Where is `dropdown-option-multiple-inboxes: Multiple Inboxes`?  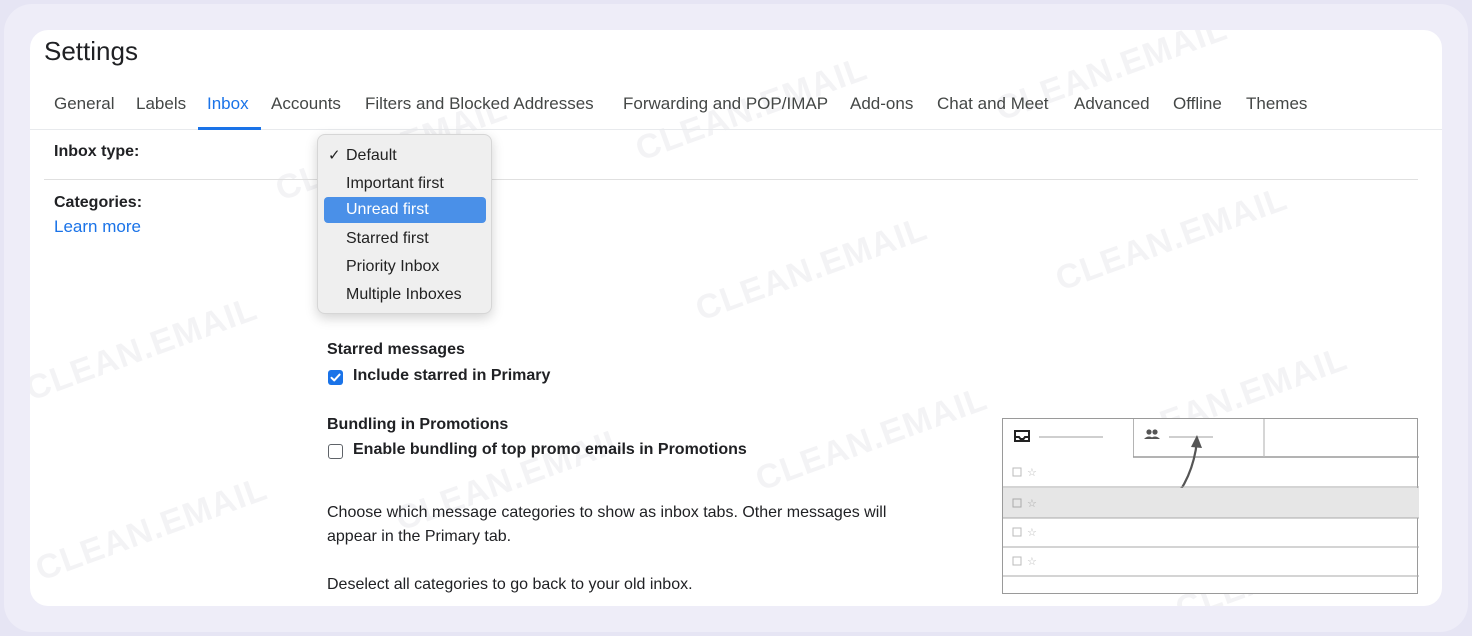 dropdown-option-multiple-inboxes: Multiple Inboxes is located at coordinates (405, 295).